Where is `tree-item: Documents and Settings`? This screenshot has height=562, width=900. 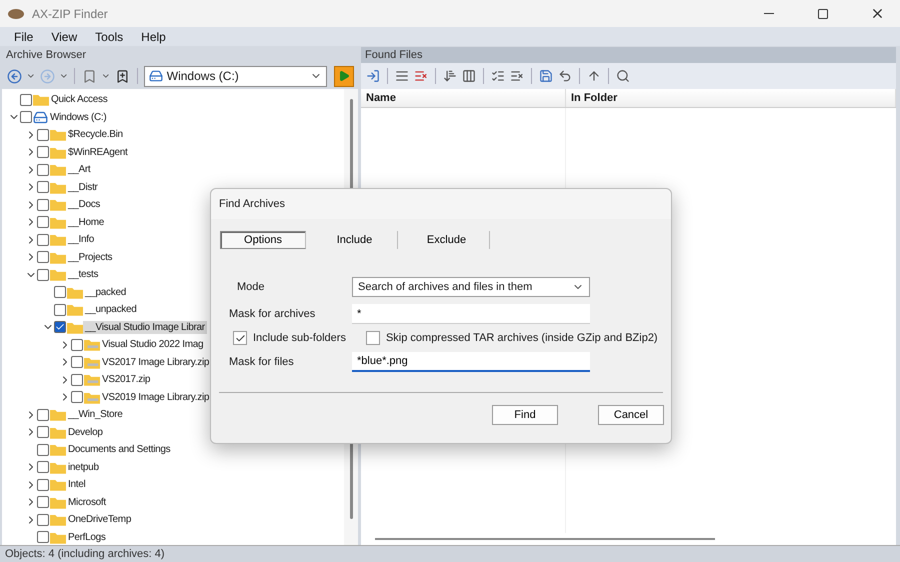
tree-item: Documents and Settings is located at coordinates (119, 449).